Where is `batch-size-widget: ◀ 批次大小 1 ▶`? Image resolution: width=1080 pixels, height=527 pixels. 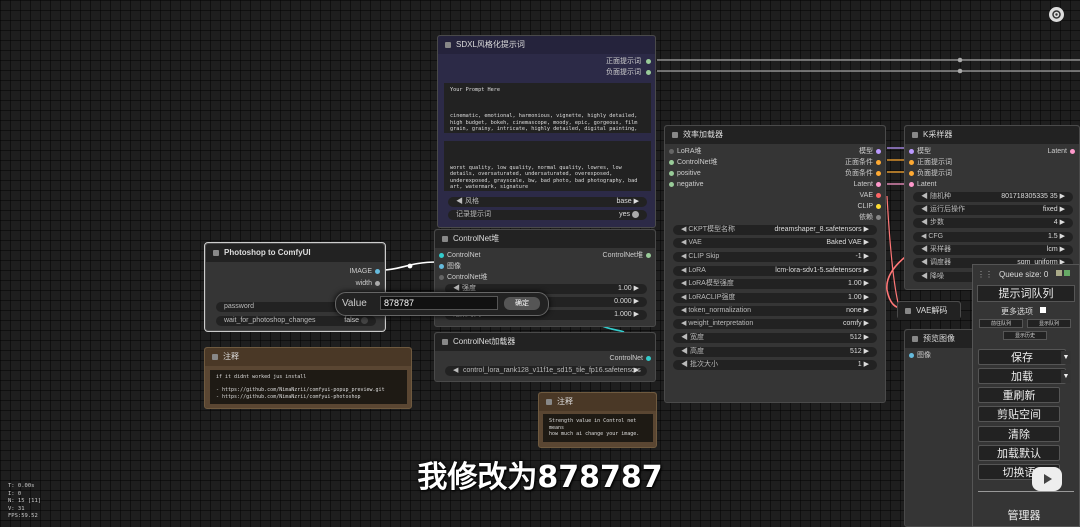 batch-size-widget: ◀ 批次大小 1 ▶ is located at coordinates (775, 365).